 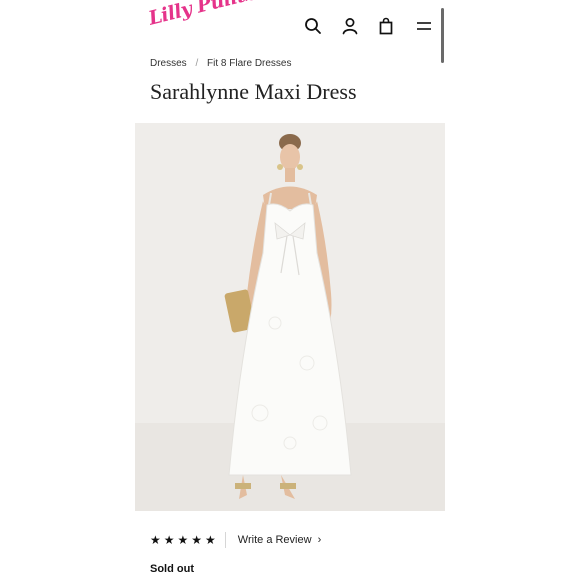 What do you see at coordinates (386, 26) in the screenshot?
I see `shopping-bag-icon` at bounding box center [386, 26].